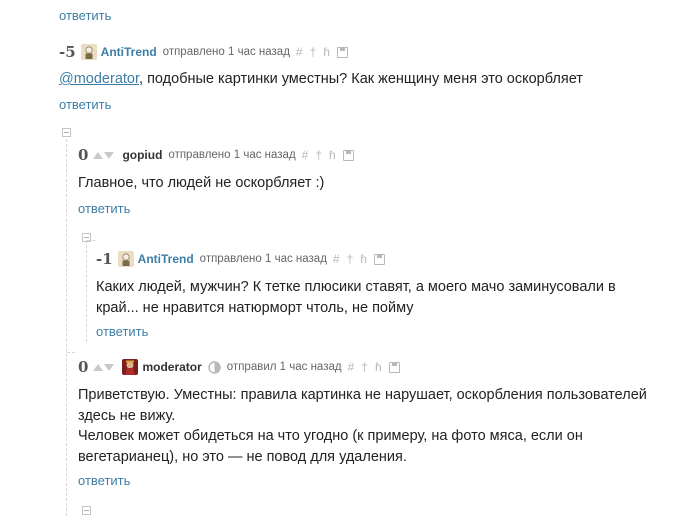 The width and height of the screenshot is (700, 516). Describe the element at coordinates (67, 52) in the screenshot. I see `comment-rating: -5` at that location.